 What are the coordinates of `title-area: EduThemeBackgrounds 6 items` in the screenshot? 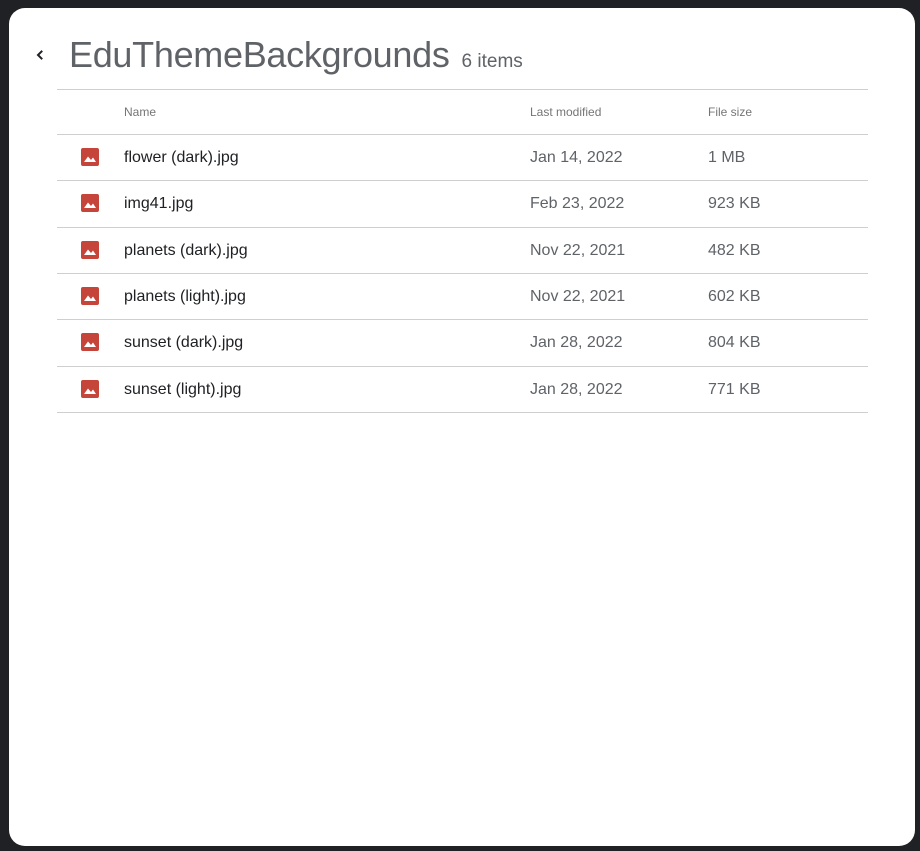 It's located at (296, 55).